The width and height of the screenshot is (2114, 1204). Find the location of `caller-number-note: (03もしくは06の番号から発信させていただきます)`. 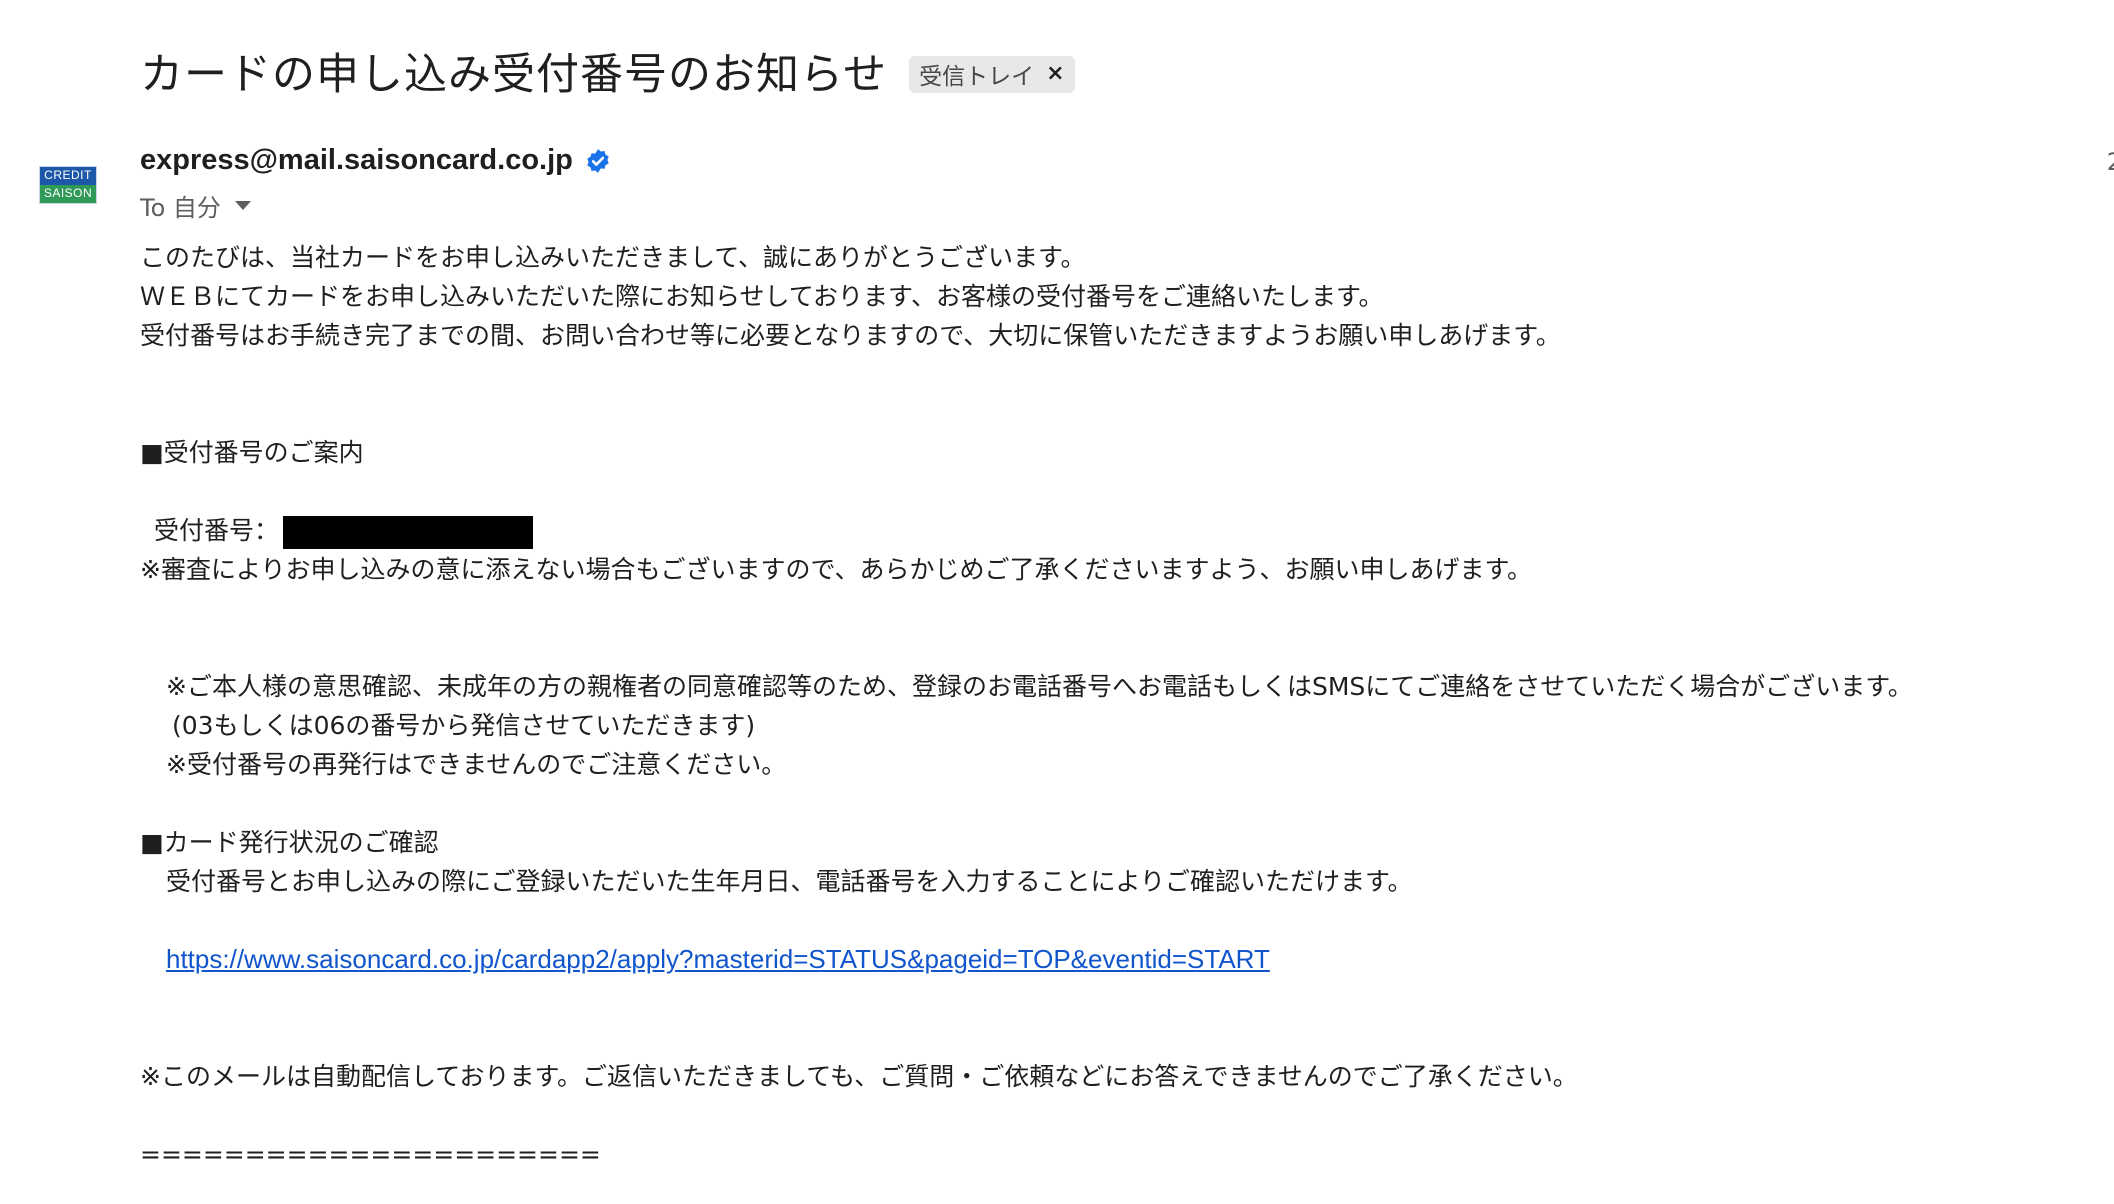

caller-number-note: (03もしくは06の番号から発信させていただきます) is located at coordinates (464, 725).